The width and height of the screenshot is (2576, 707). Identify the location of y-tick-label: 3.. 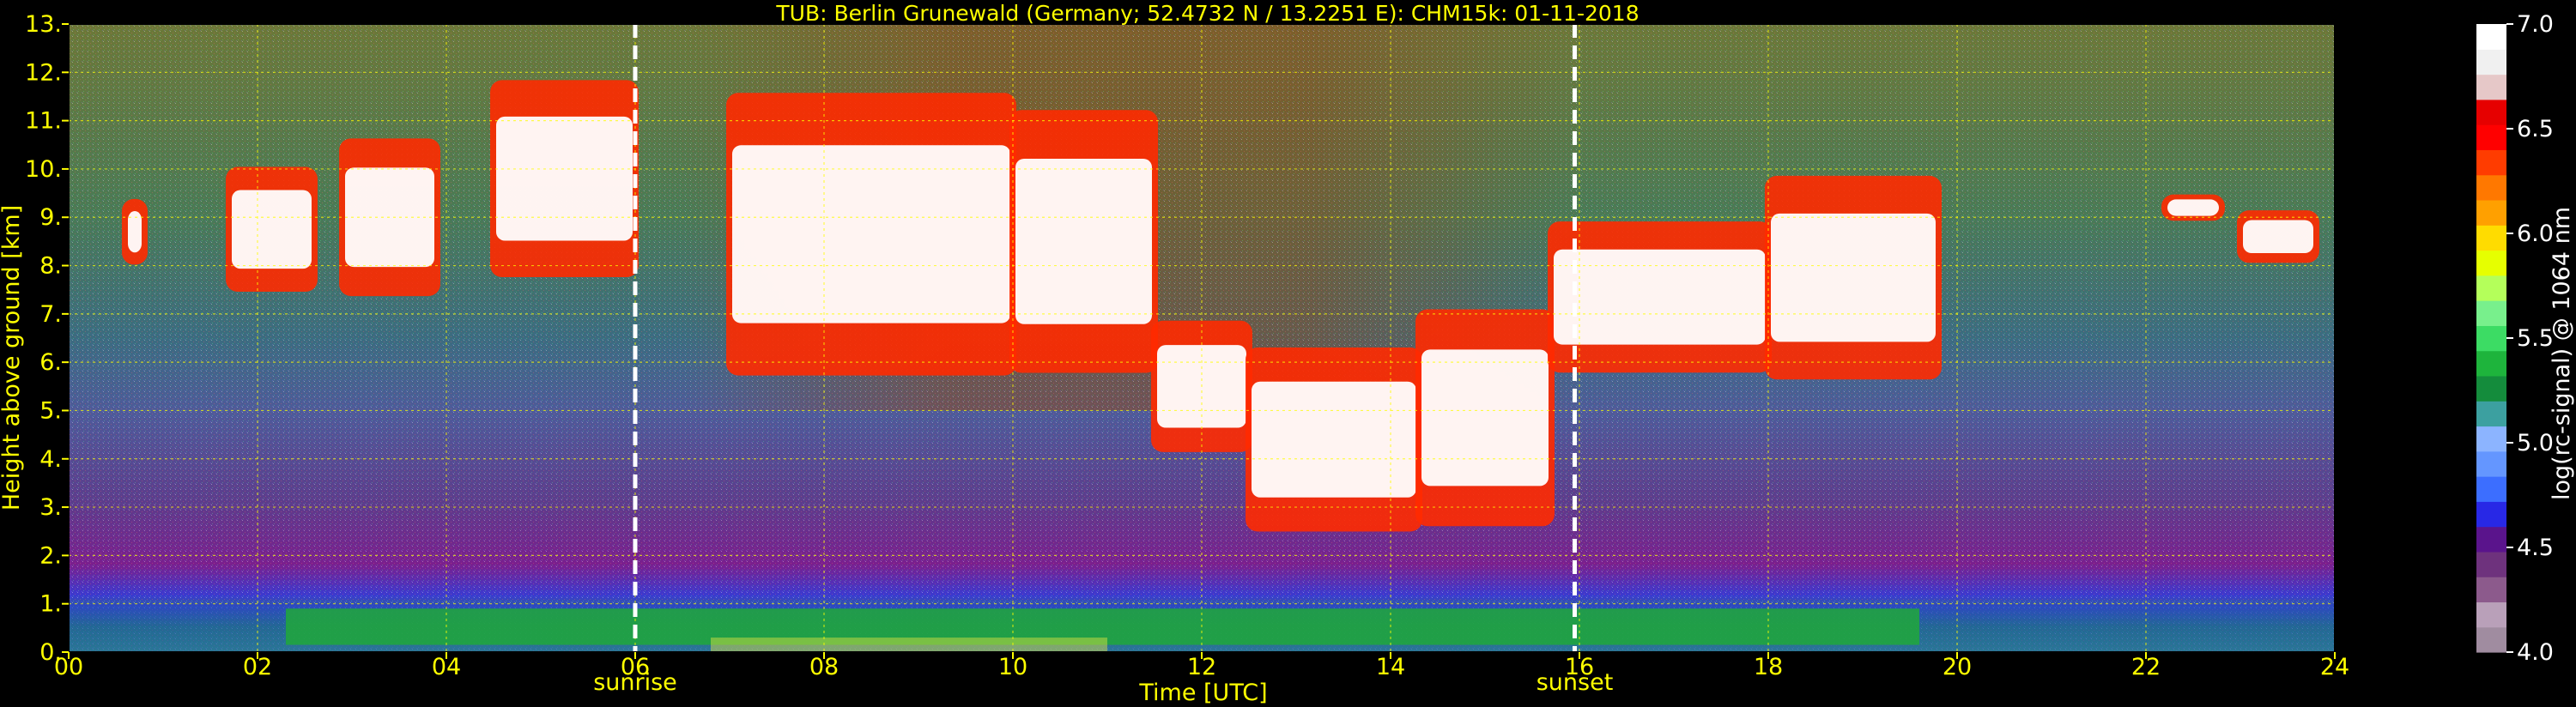
(50, 508).